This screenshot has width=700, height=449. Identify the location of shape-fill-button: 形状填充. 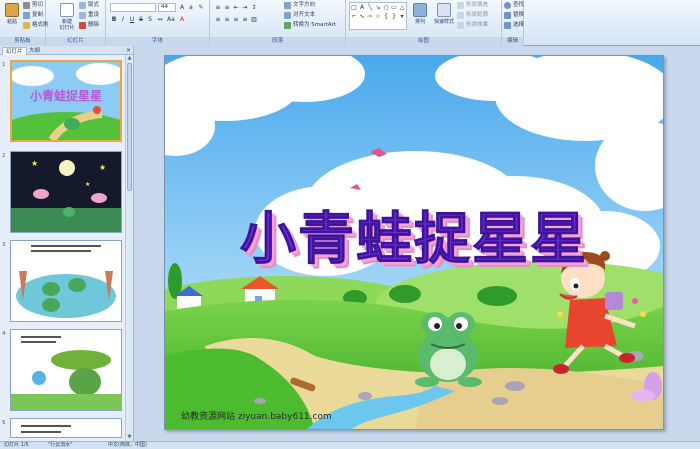
(472, 5).